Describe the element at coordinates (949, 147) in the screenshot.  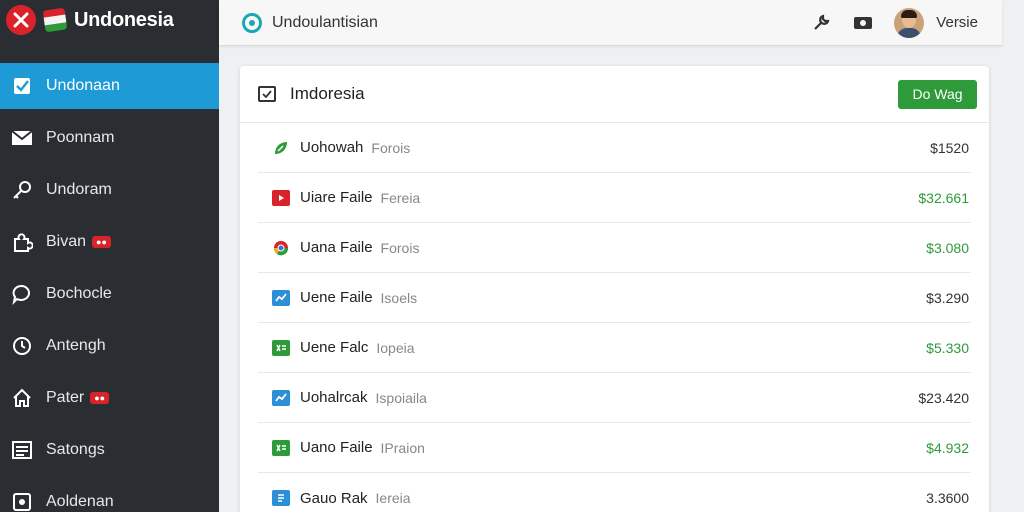
I see `row-amount: $1520` at that location.